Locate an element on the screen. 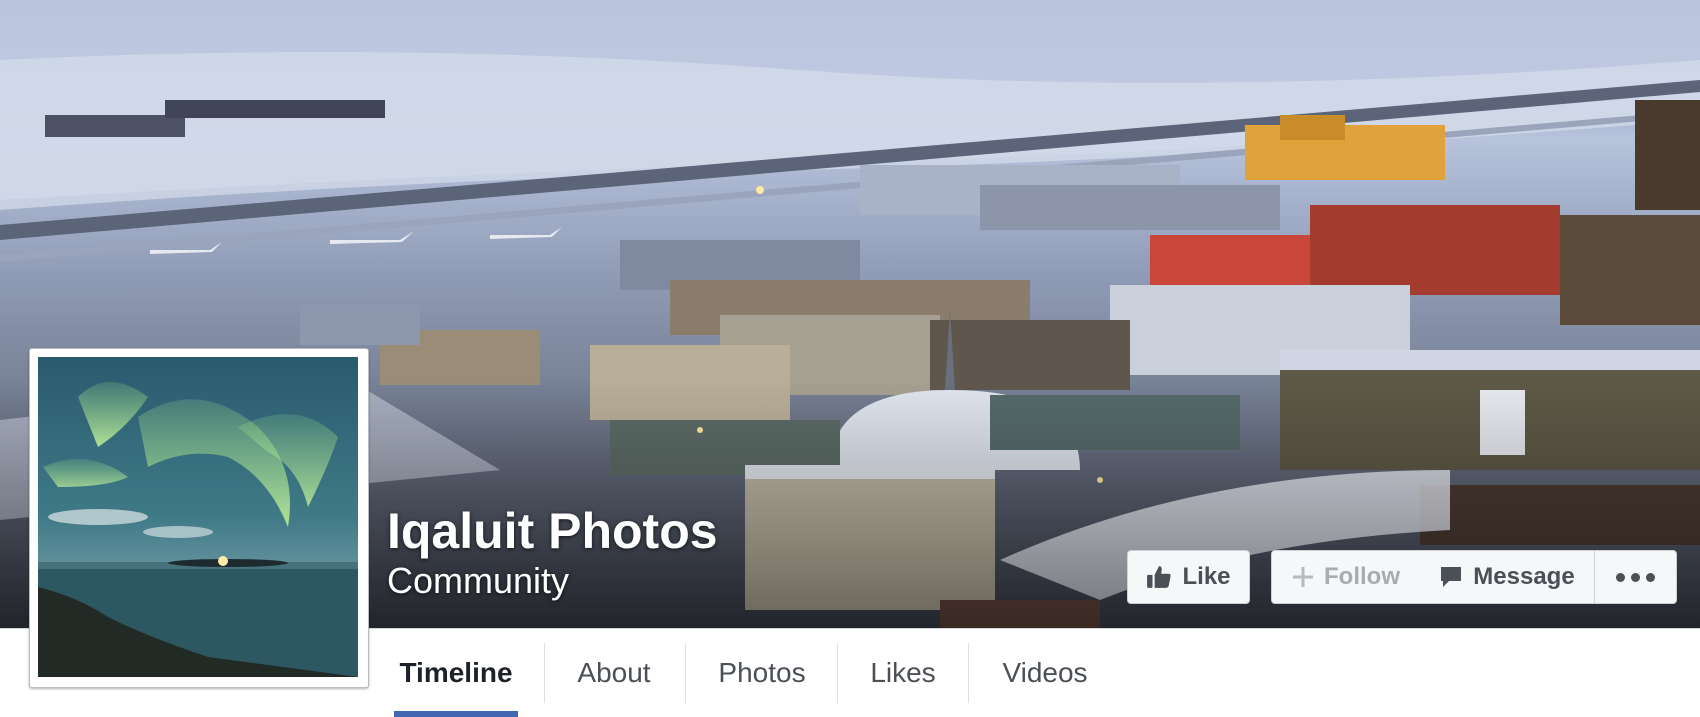 Image resolution: width=1700 pixels, height=717 pixels. profile-picture is located at coordinates (199, 518).